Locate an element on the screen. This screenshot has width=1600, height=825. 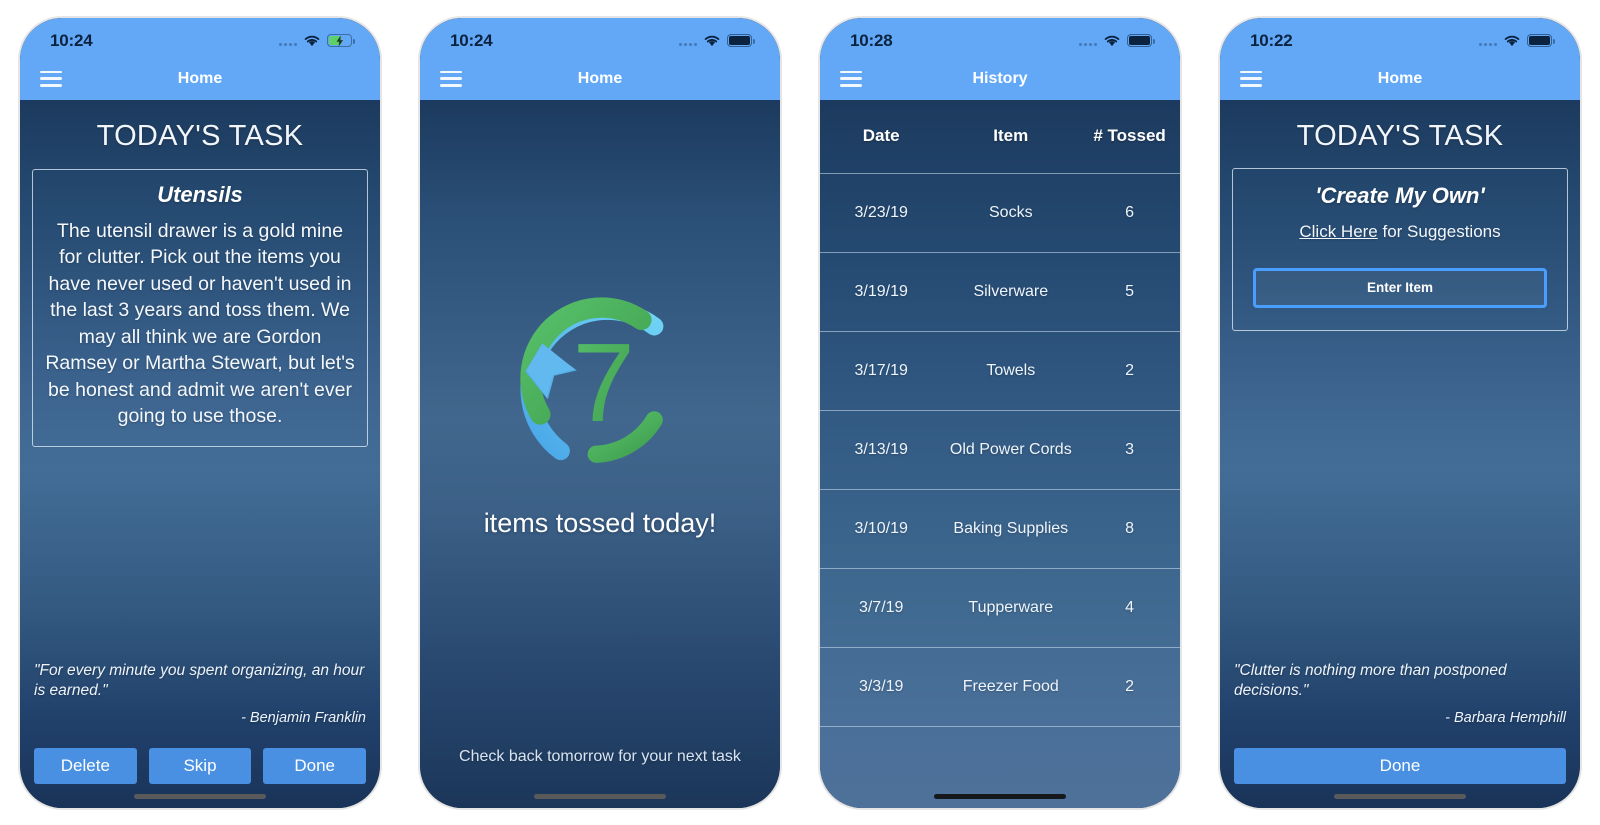
cell-date: 3/17/19 is located at coordinates (881, 370).